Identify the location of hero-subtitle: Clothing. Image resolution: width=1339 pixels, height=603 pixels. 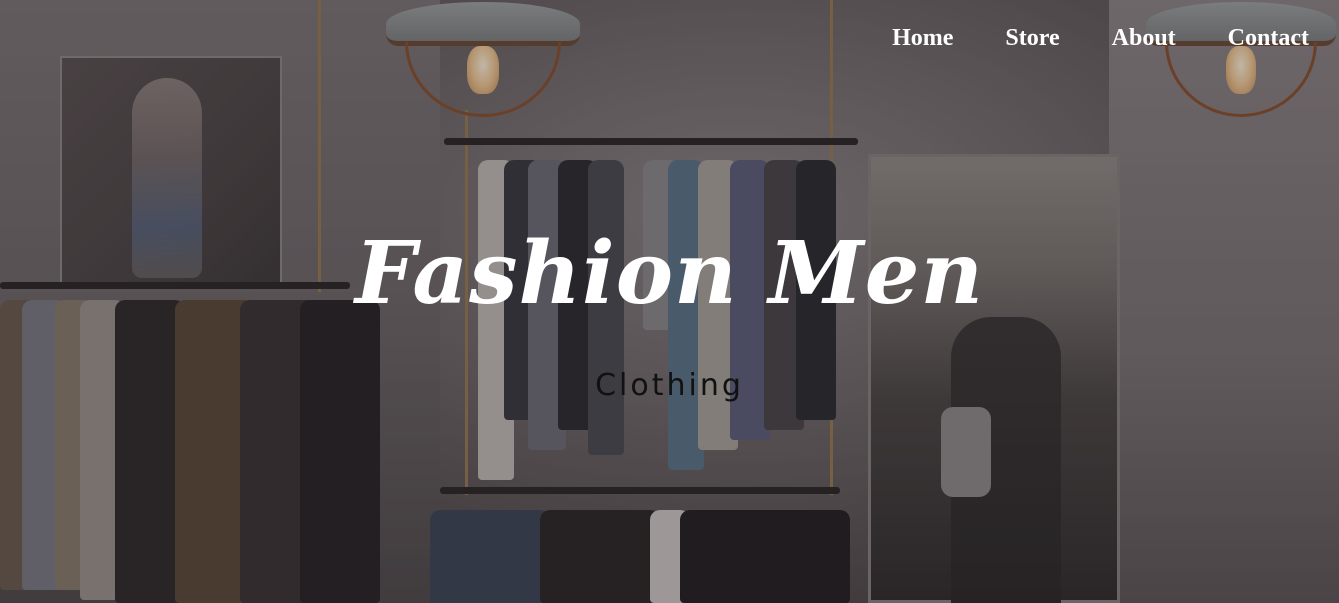
(669, 385).